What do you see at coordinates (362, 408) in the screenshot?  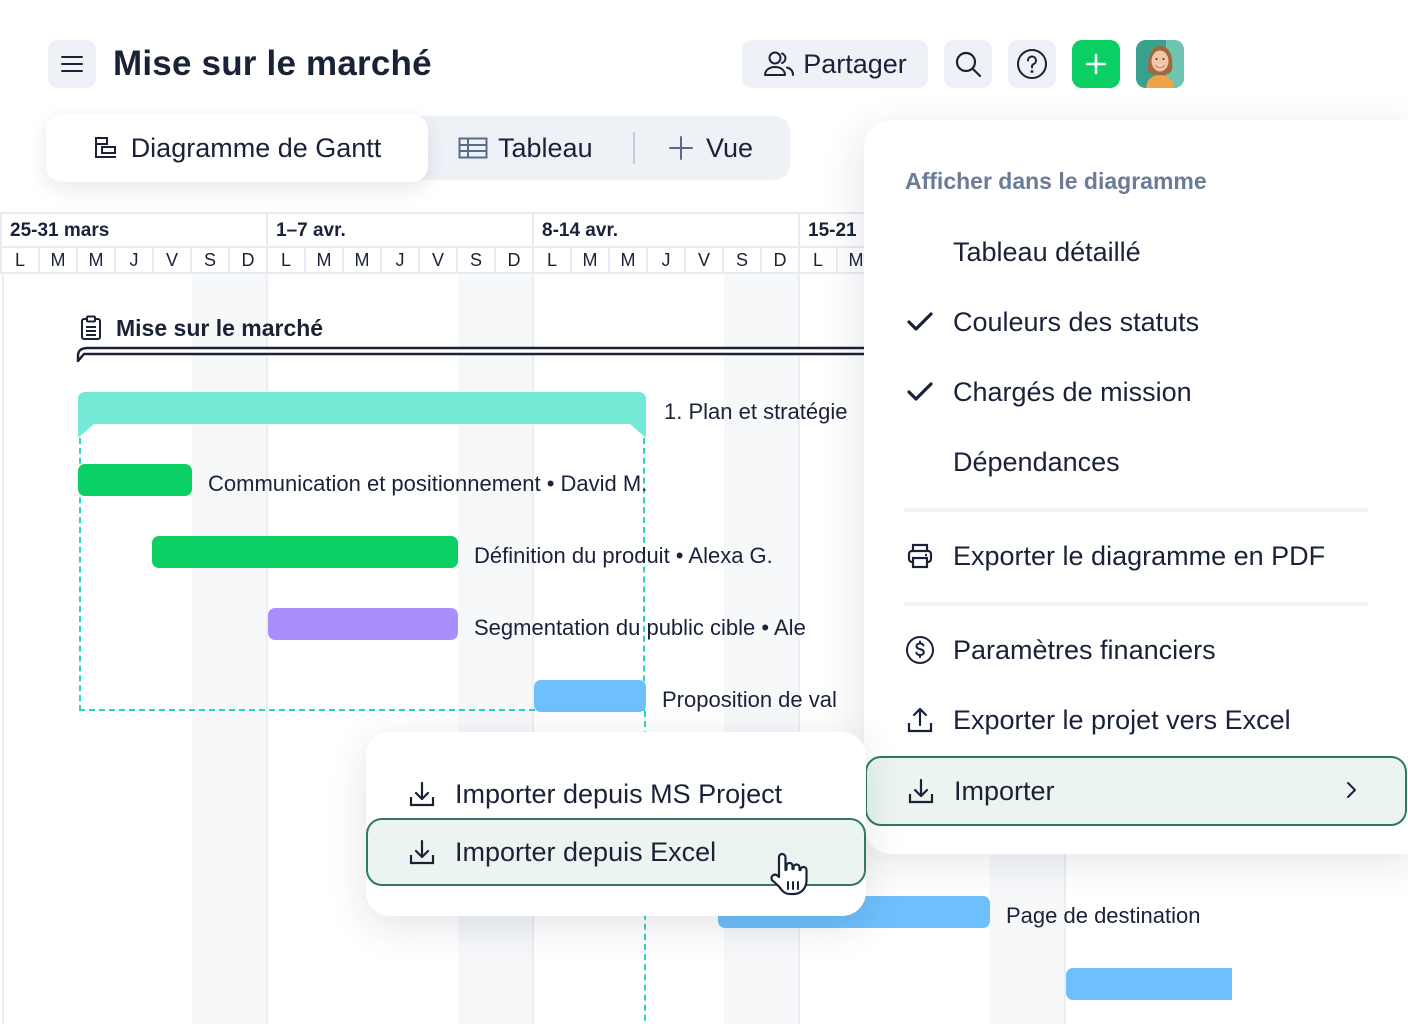 I see `phase-bar` at bounding box center [362, 408].